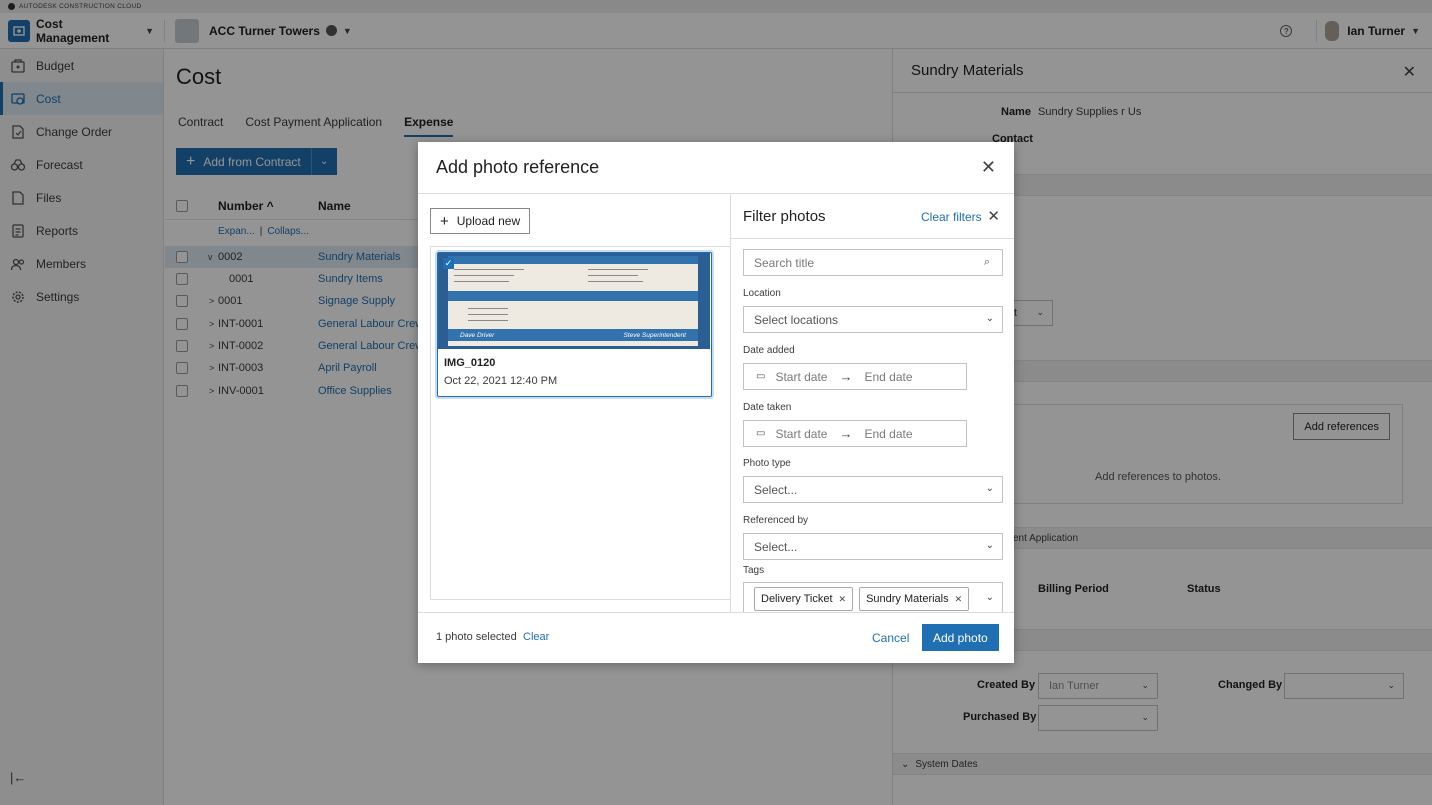 The image size is (1432, 805). I want to click on signature-band: Dave Driver Steve Superintendent, so click(573, 335).